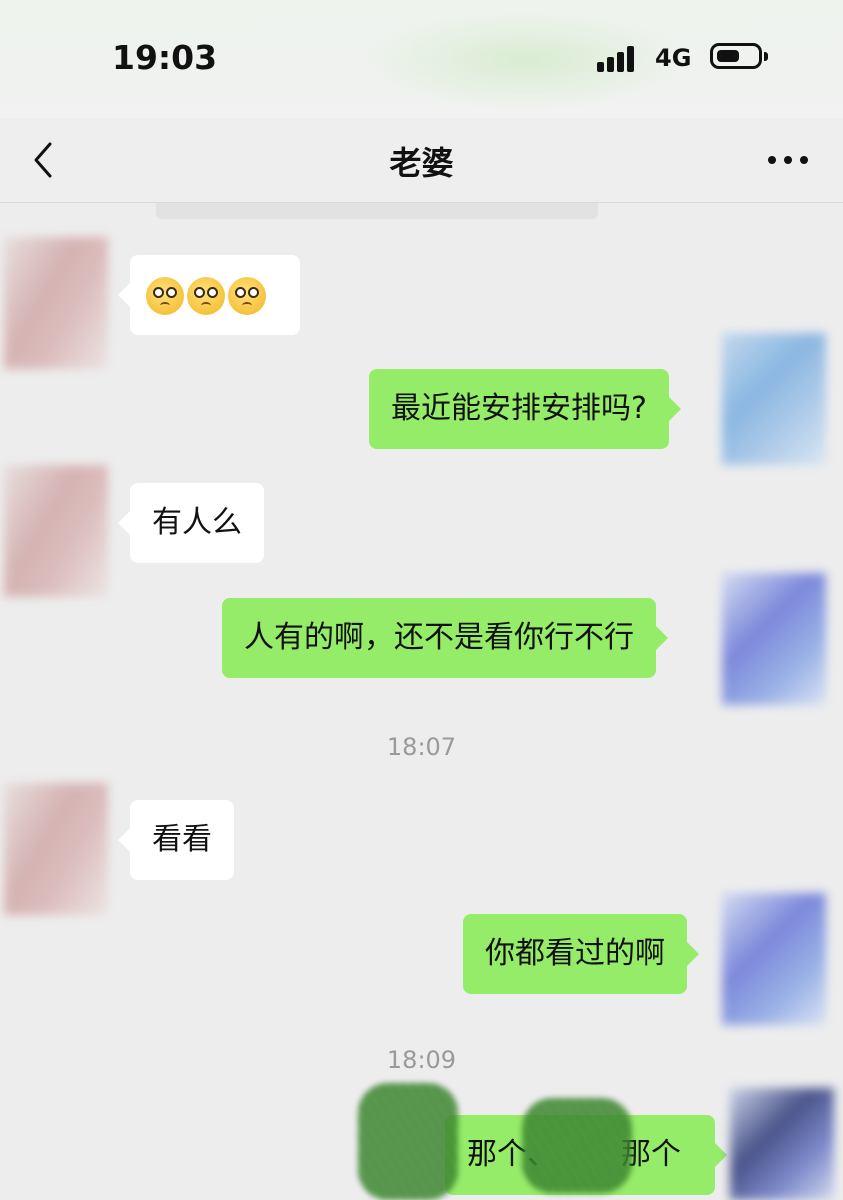 Image resolution: width=843 pixels, height=1200 pixels. I want to click on message-text: 最近能安排安排吗?, so click(519, 408).